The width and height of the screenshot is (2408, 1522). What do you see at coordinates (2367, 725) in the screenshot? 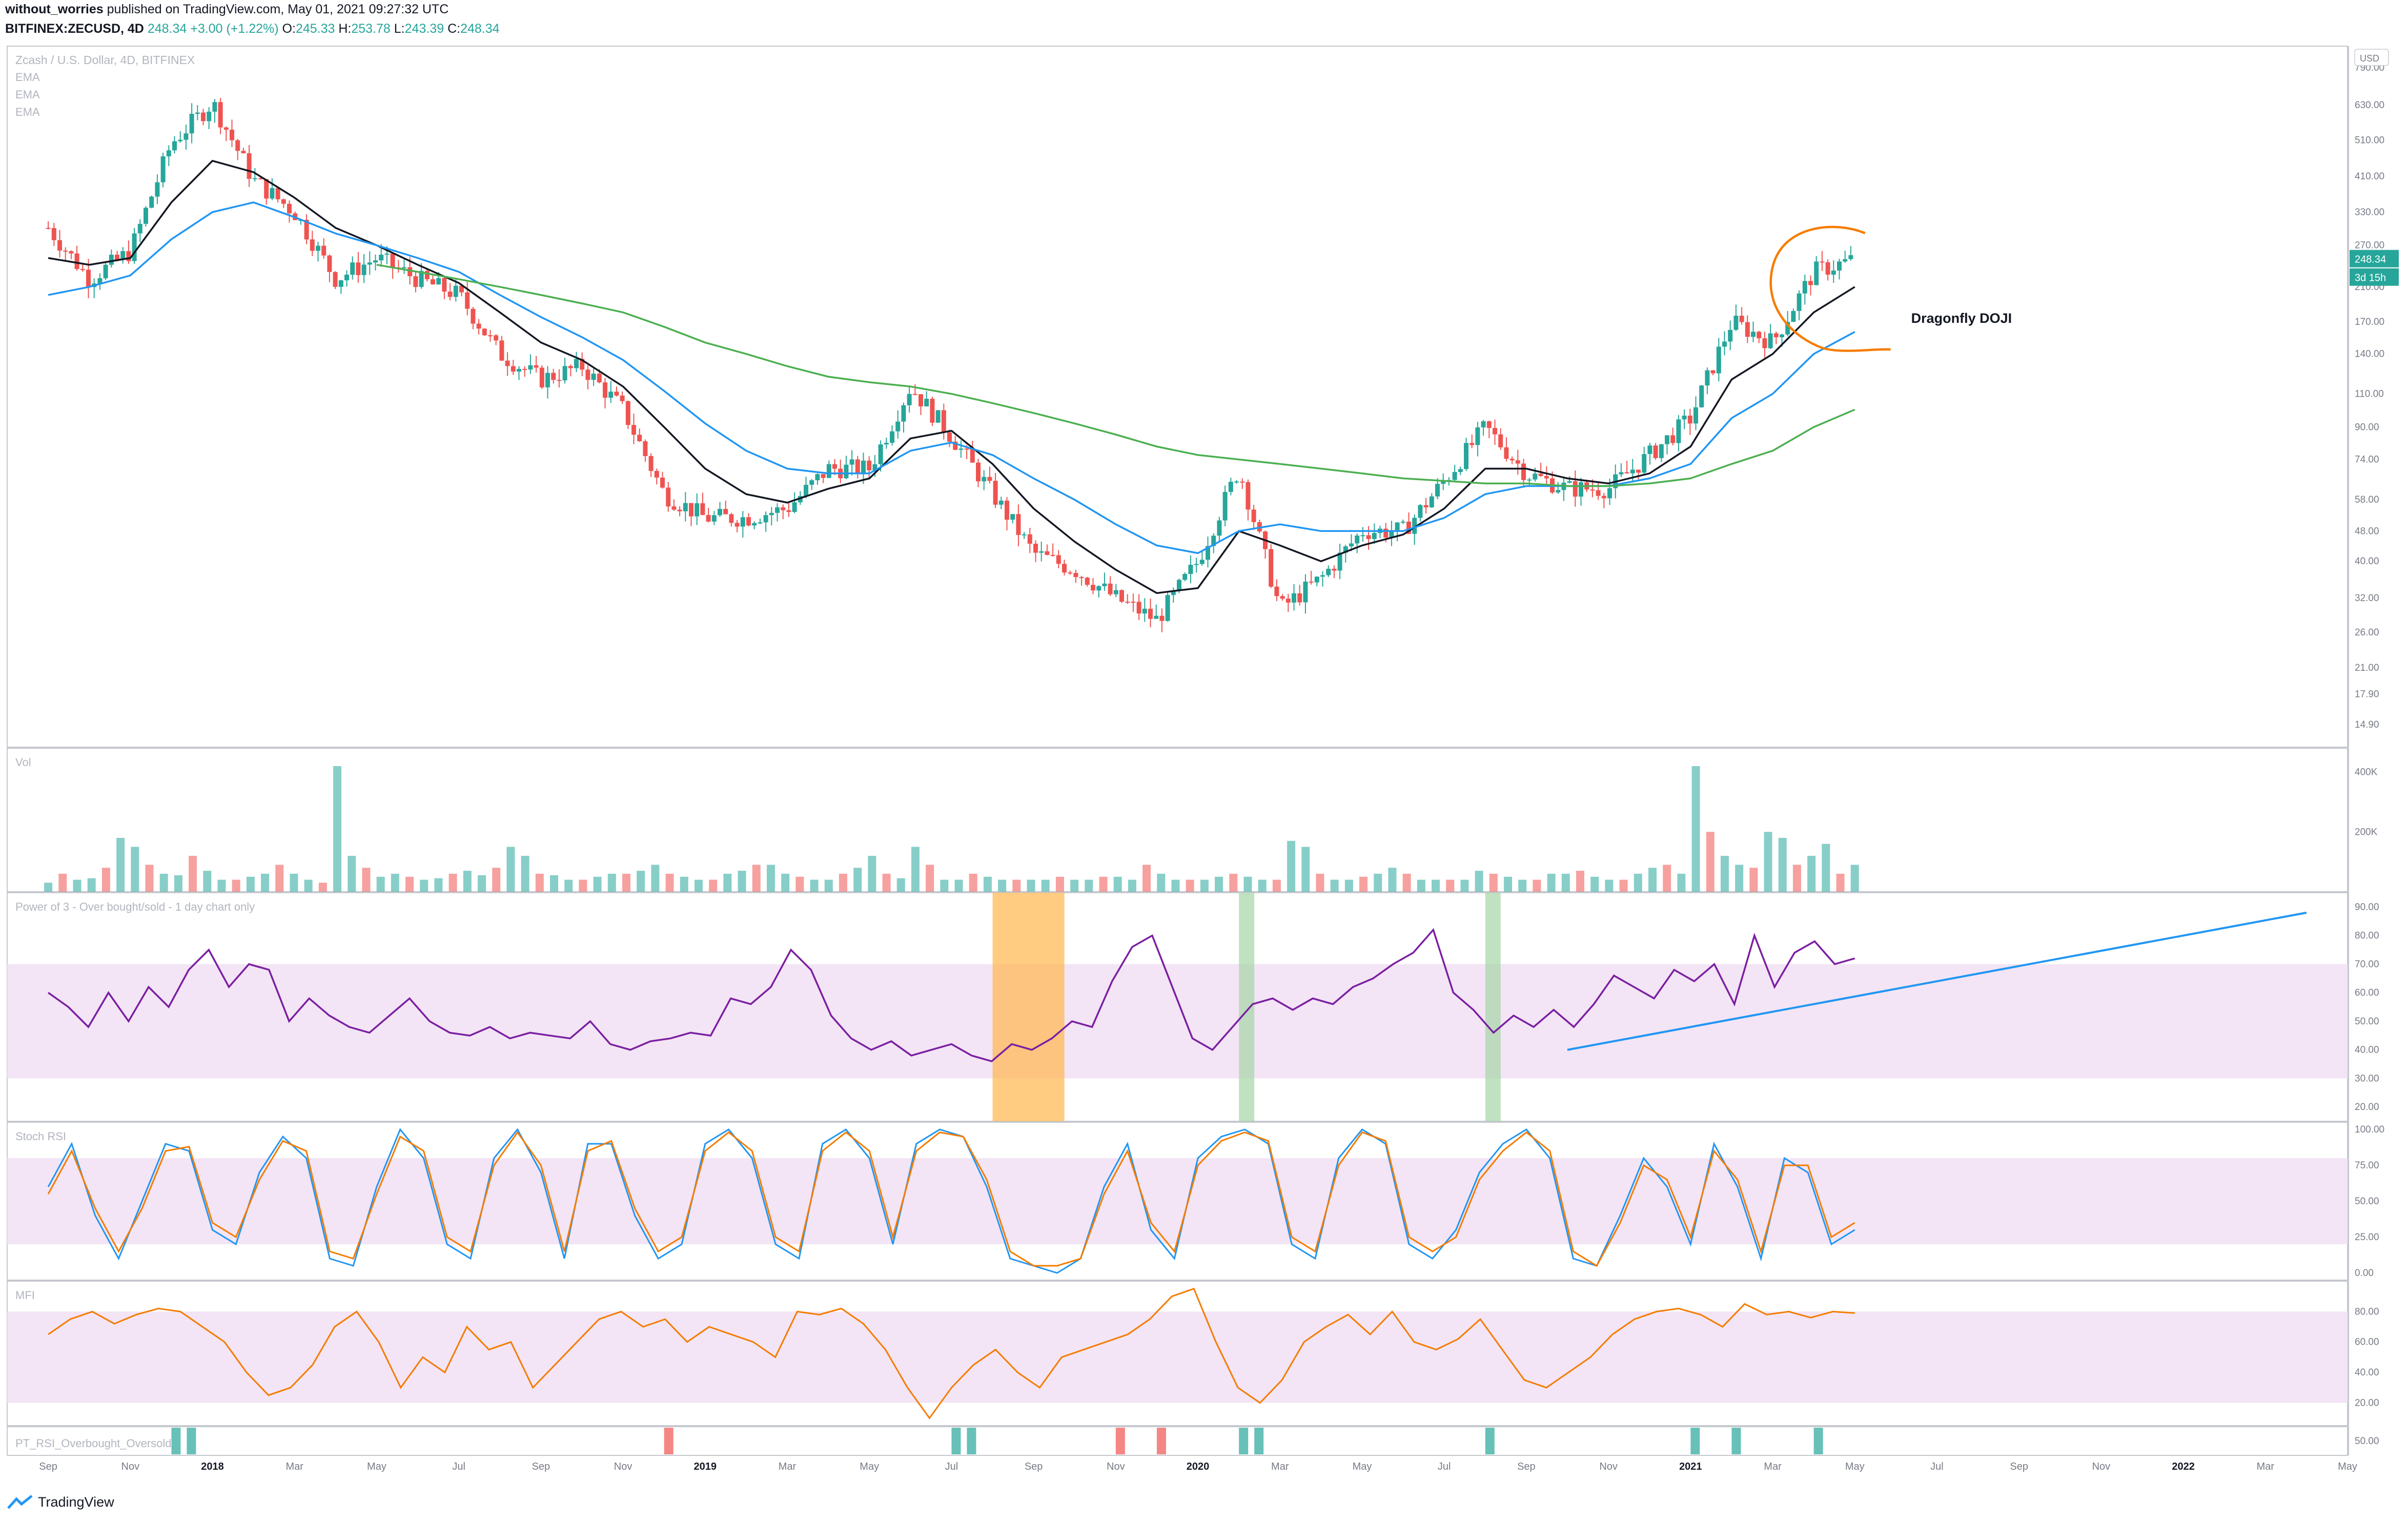
I see `price-tick-label: 14.90` at bounding box center [2367, 725].